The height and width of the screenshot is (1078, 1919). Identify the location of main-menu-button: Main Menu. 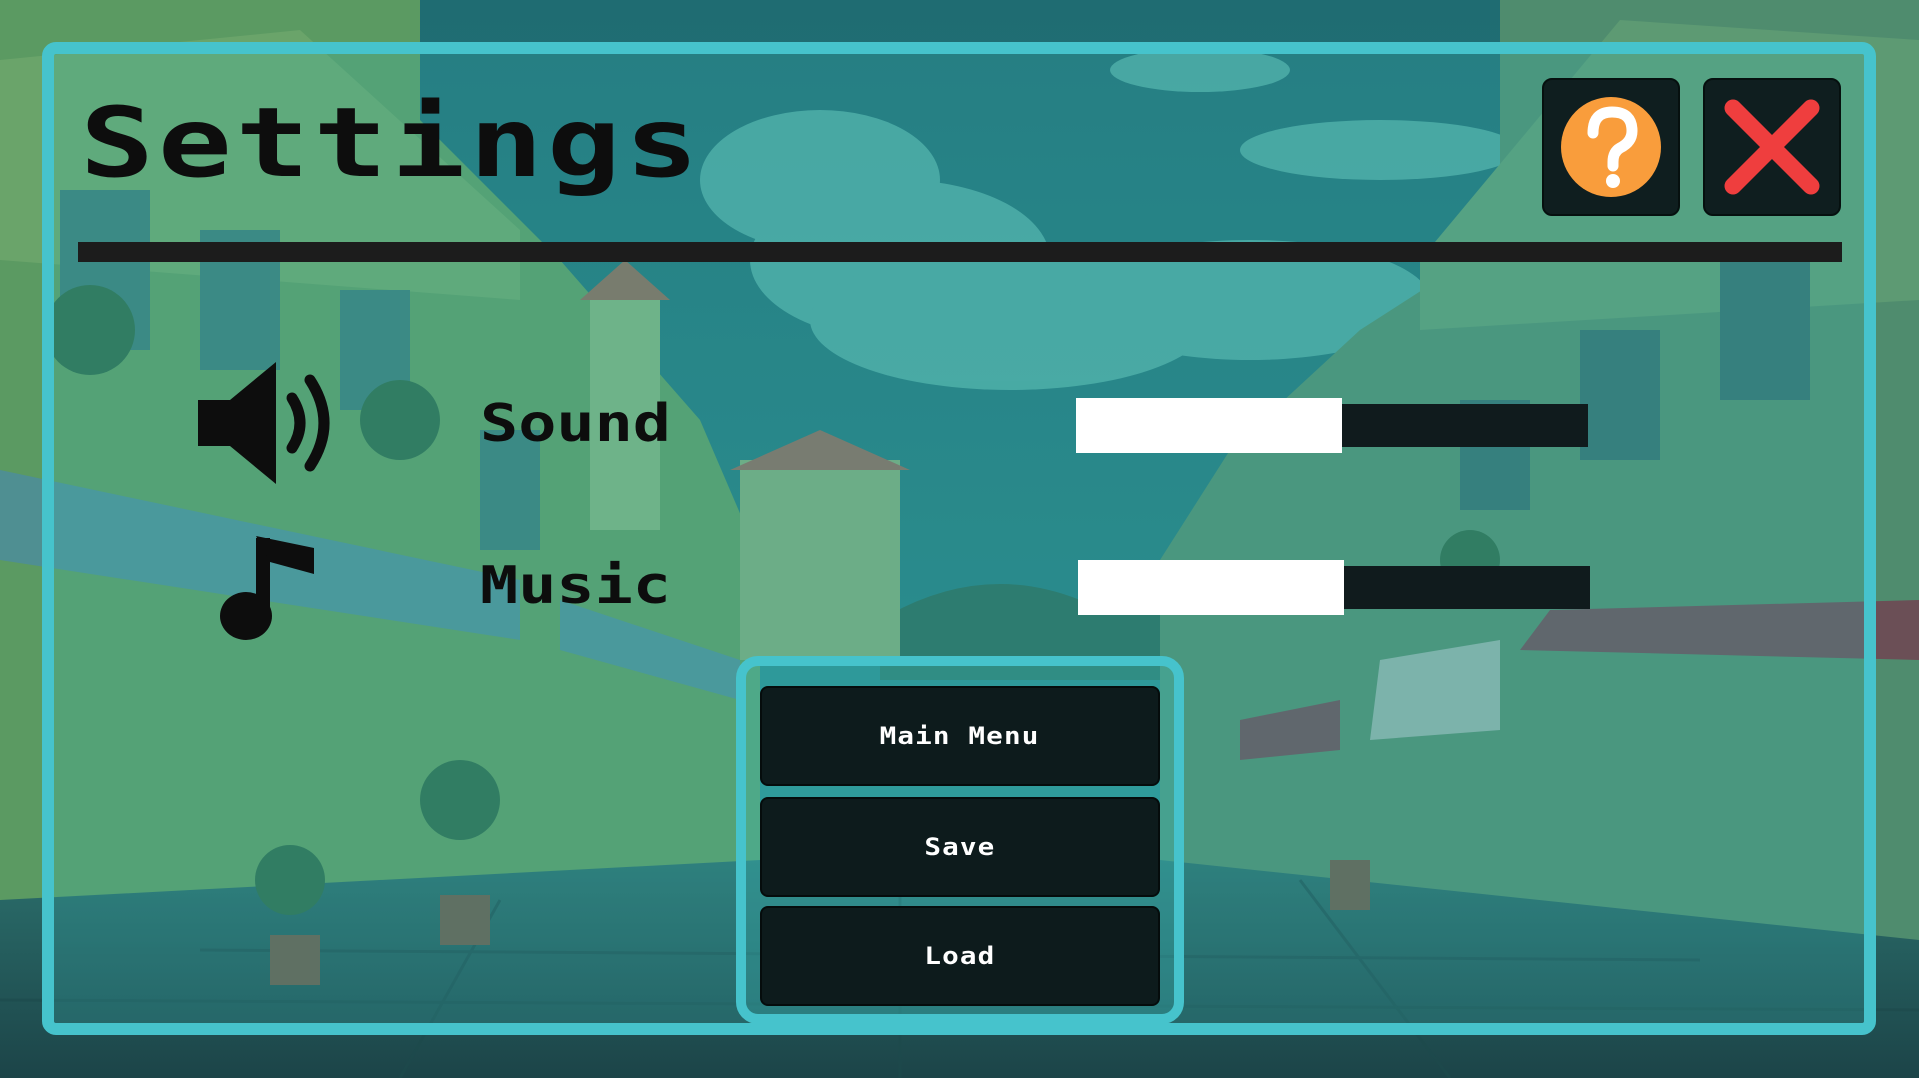
(960, 736).